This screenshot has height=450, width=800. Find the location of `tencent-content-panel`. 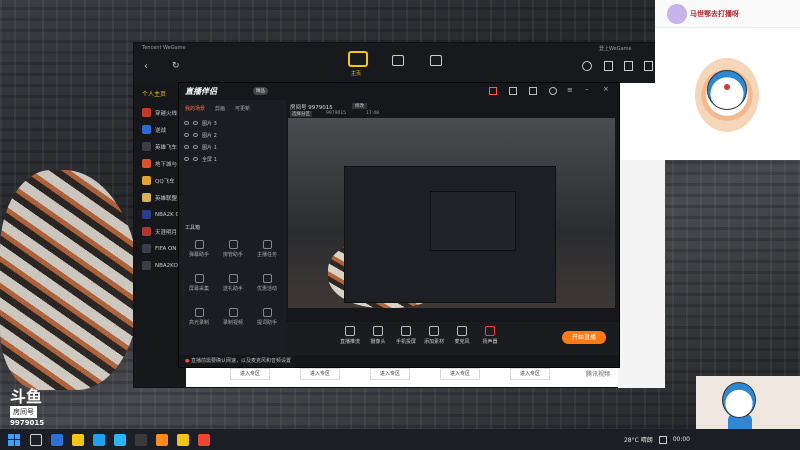

tencent-content-panel is located at coordinates (641, 274).